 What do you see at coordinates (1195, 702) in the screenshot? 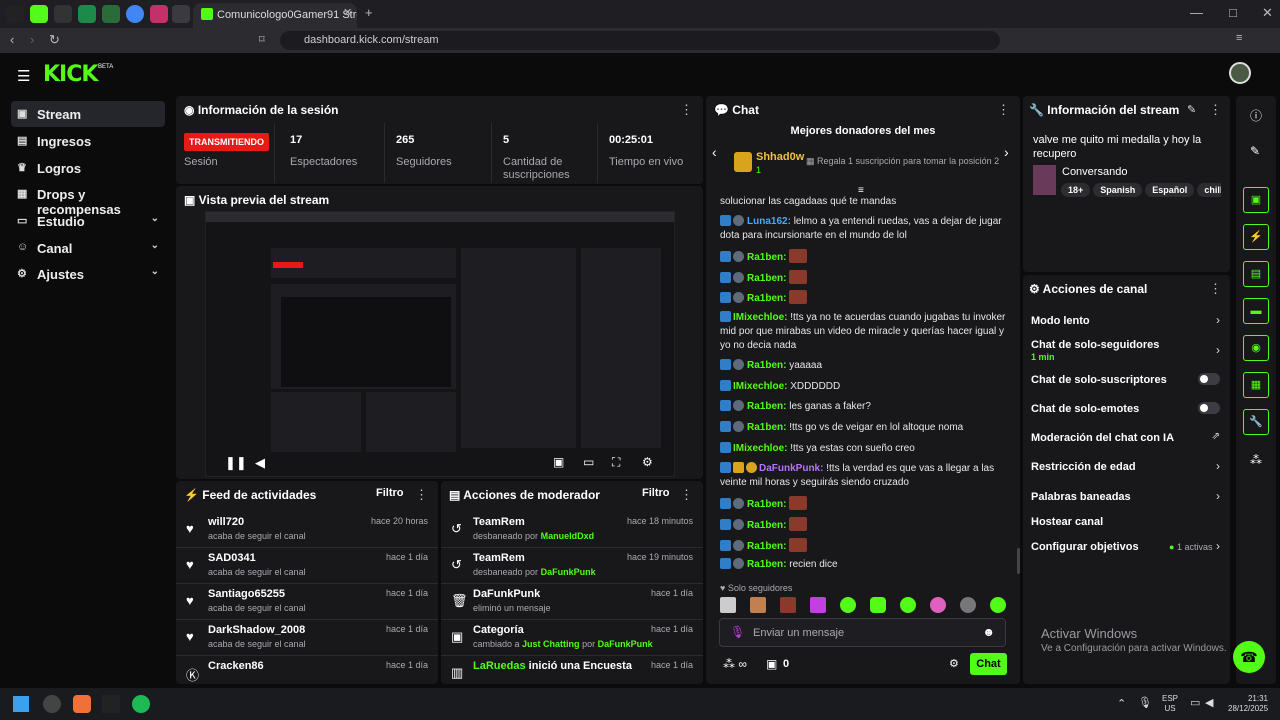
I see `network-icon: ▭` at bounding box center [1195, 702].